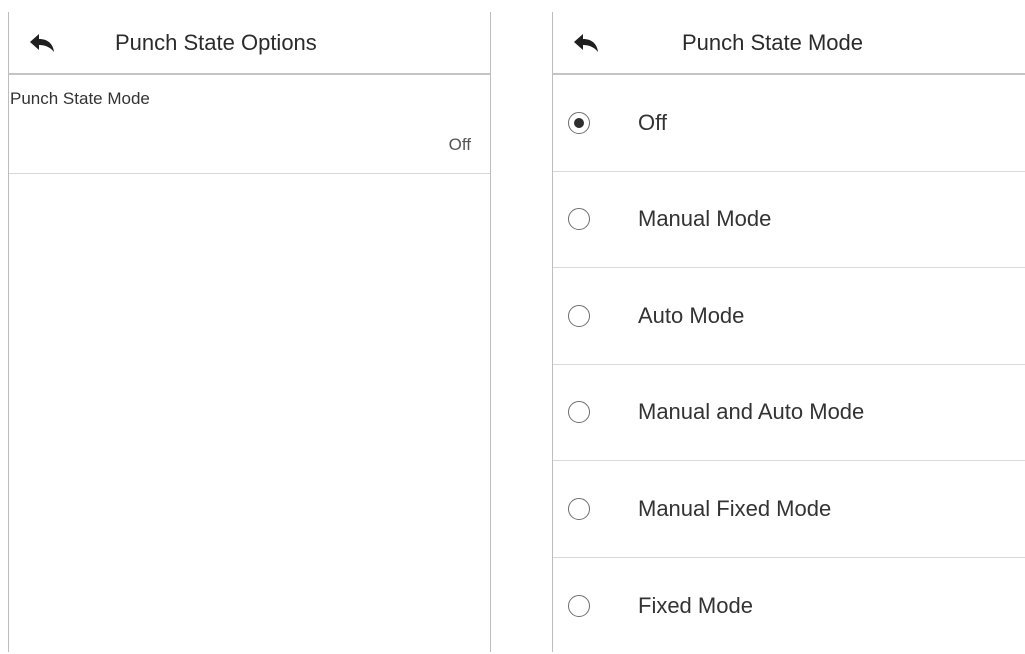 Image resolution: width=1025 pixels, height=654 pixels. I want to click on option-manual-fixed-mode: Manual Fixed Mode, so click(789, 509).